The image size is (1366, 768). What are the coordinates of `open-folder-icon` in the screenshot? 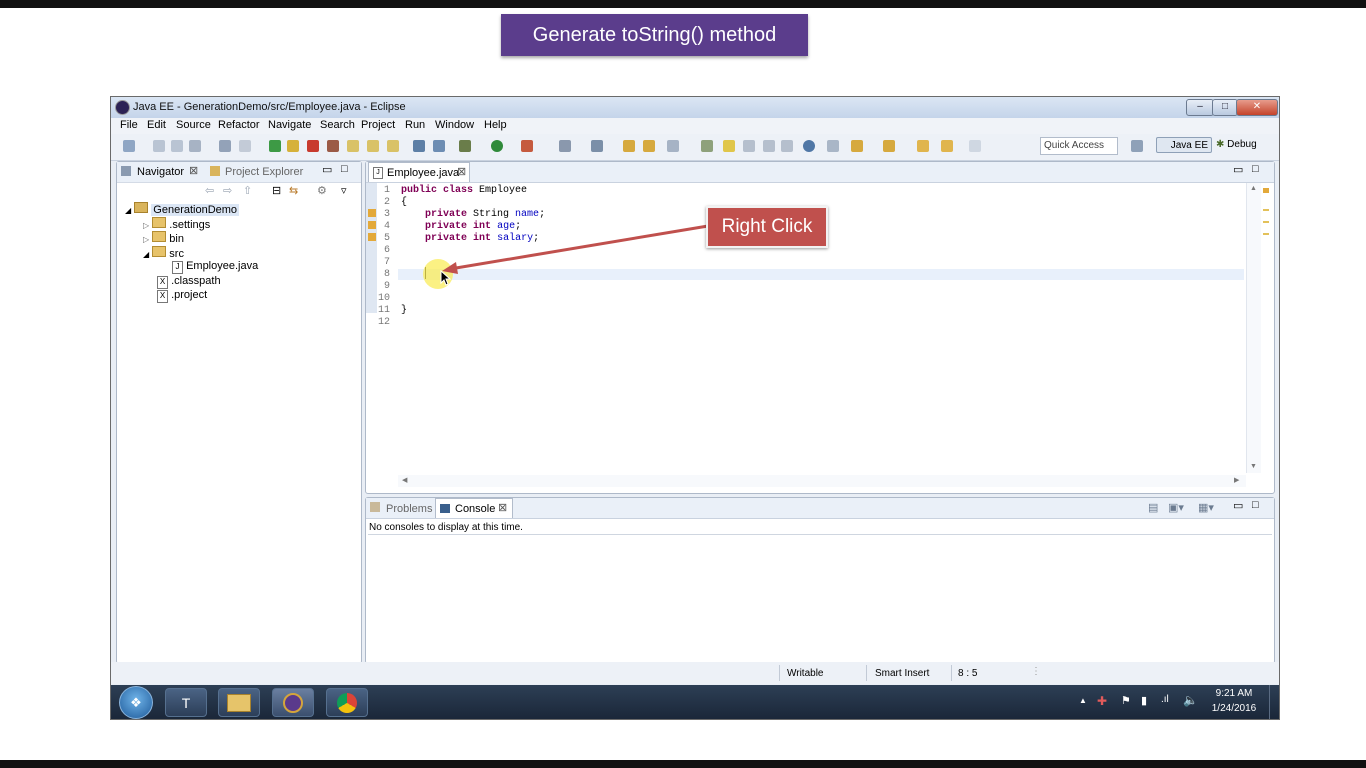 It's located at (629, 146).